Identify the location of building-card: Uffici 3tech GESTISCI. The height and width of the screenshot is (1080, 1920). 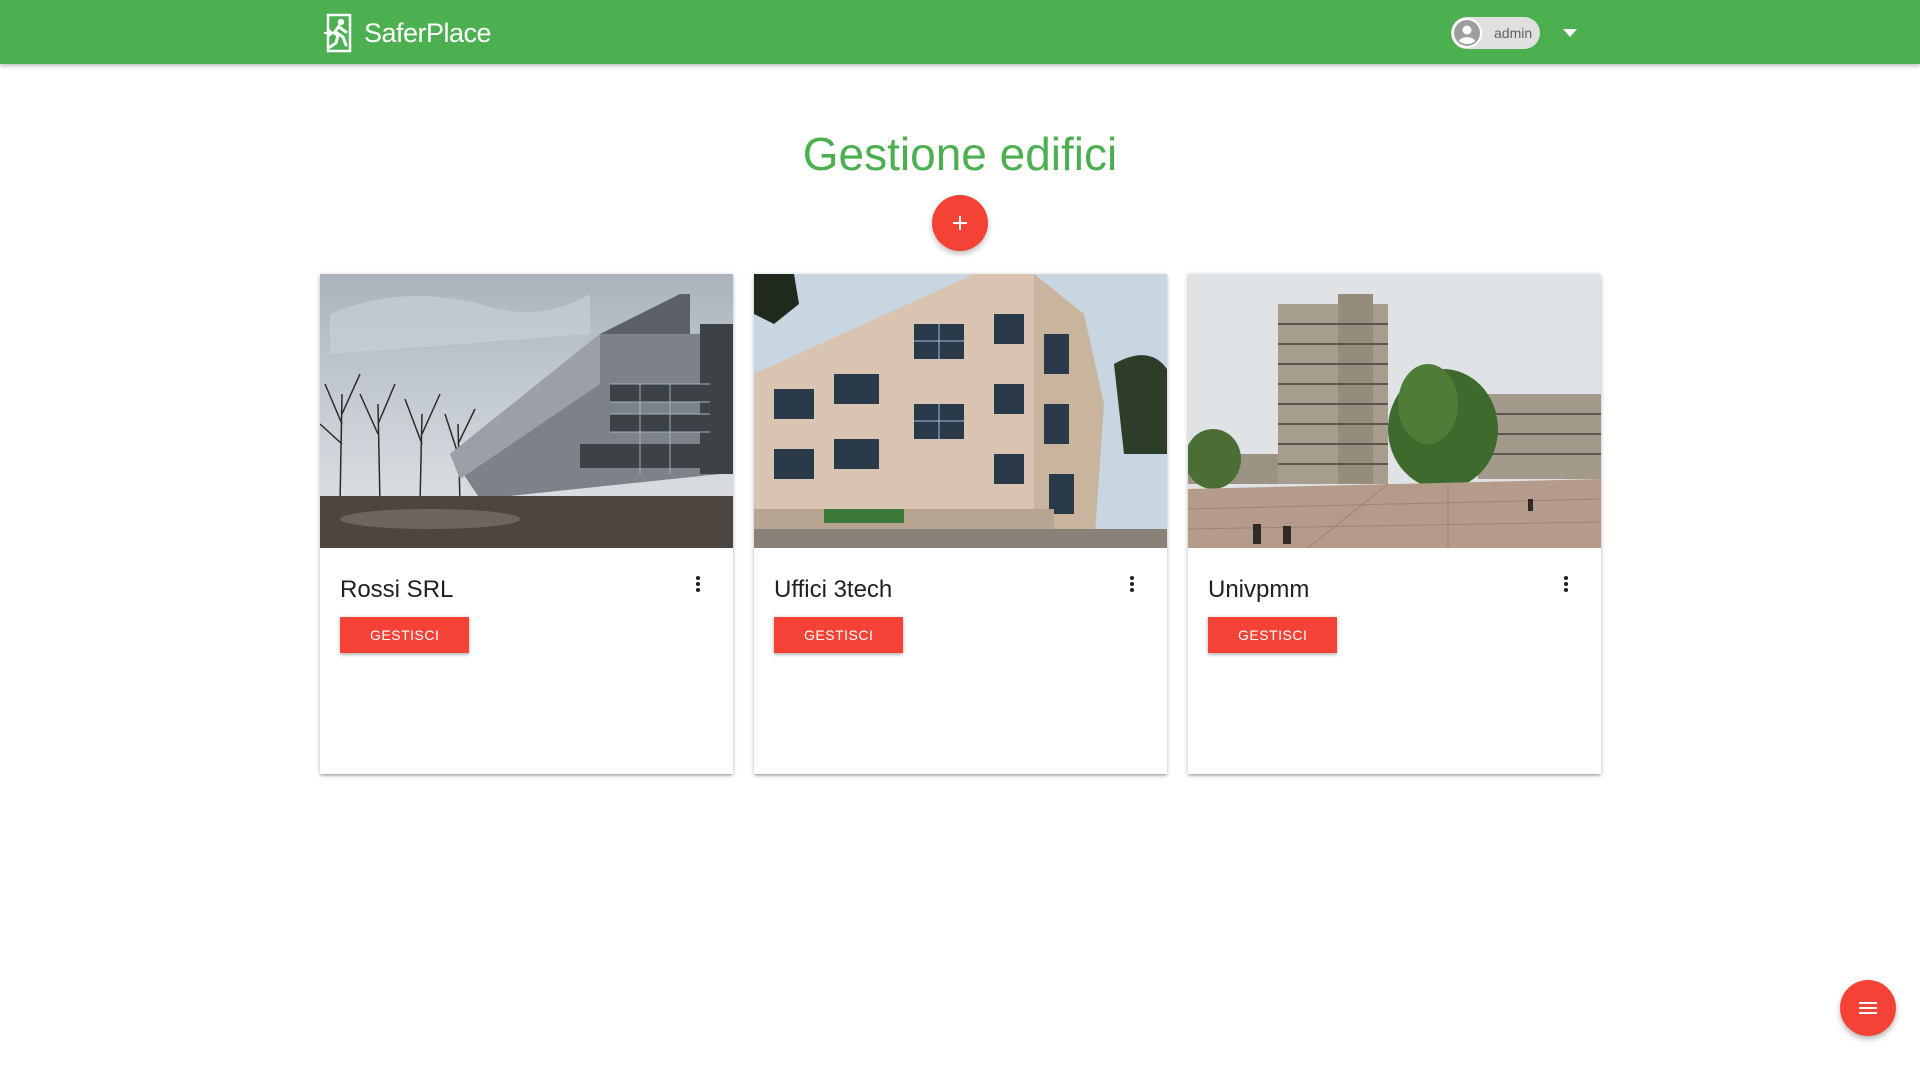
(960, 524).